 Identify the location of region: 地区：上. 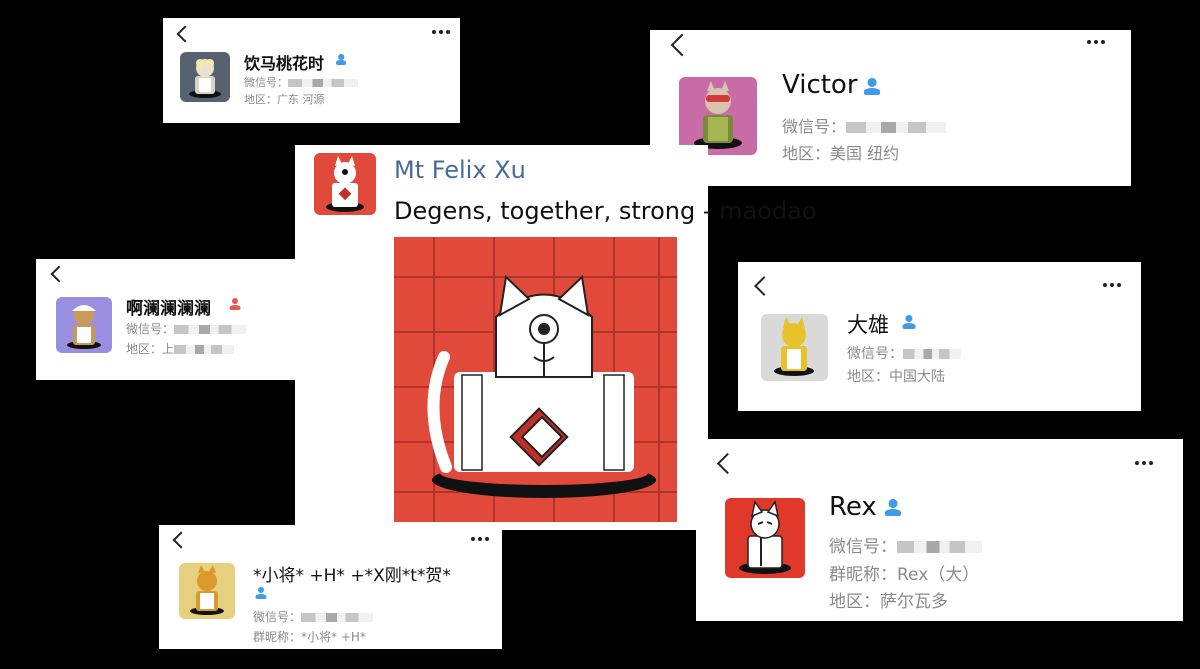
(180, 348).